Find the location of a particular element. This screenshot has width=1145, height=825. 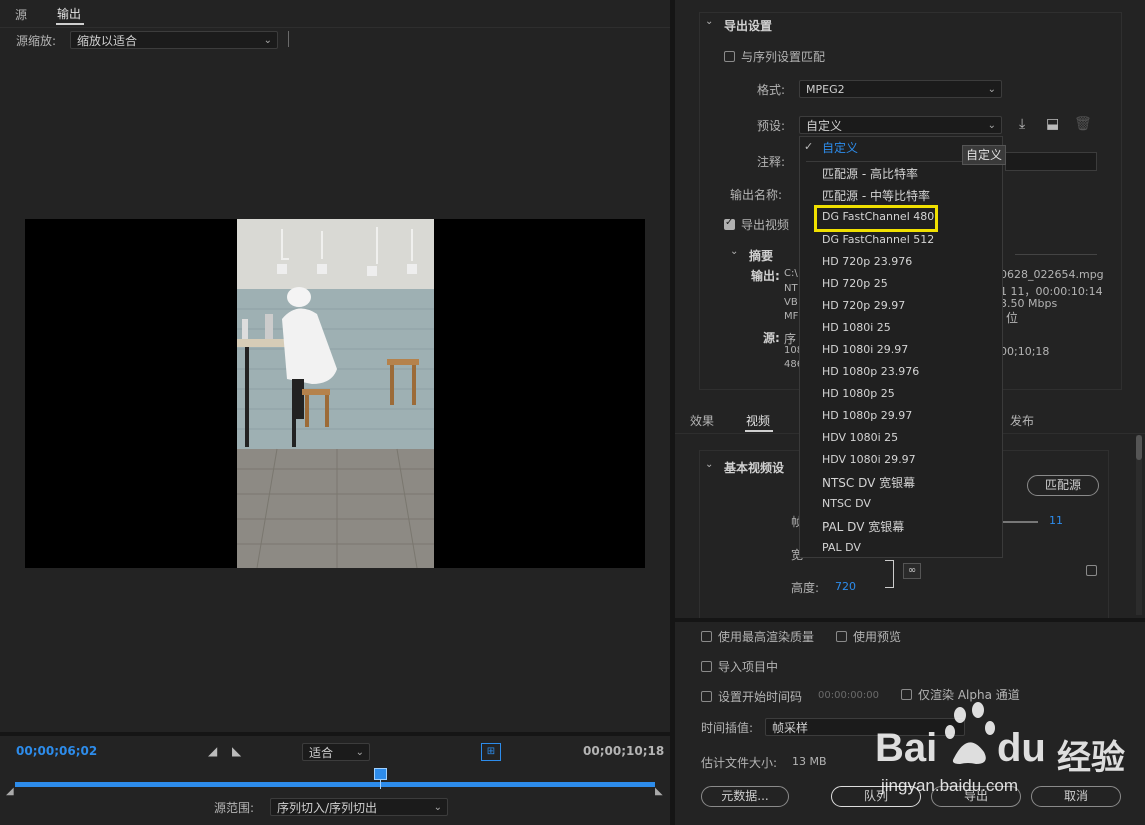

fit-dropdown: 适合 ⌄ is located at coordinates (336, 752).